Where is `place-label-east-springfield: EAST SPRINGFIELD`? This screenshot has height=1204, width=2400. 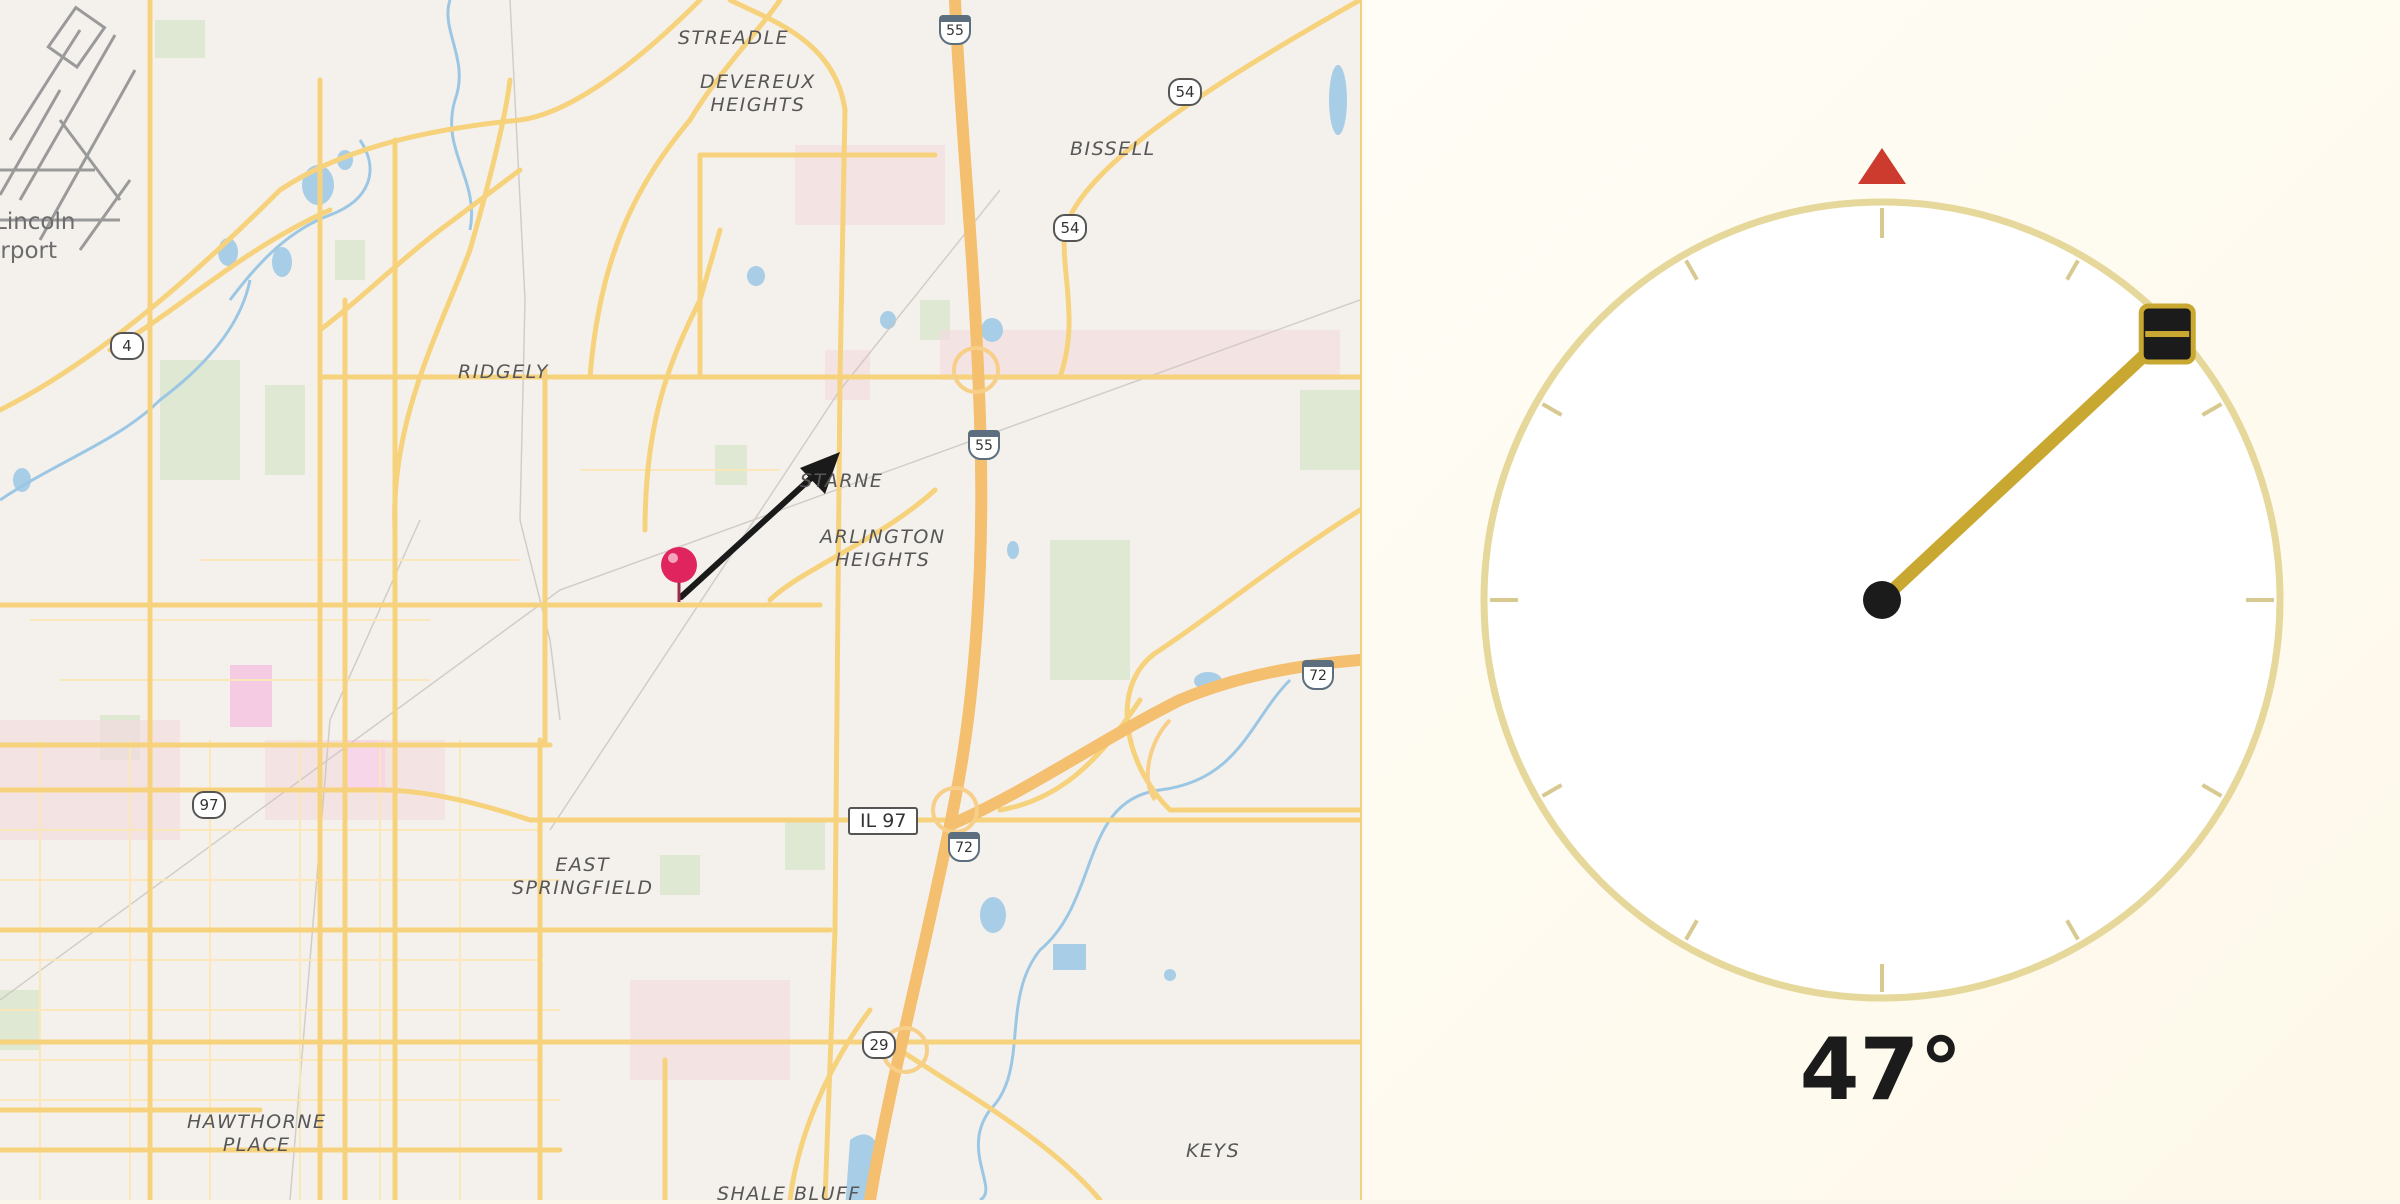
place-label-east-springfield: EAST SPRINGFIELD is located at coordinates (583, 876).